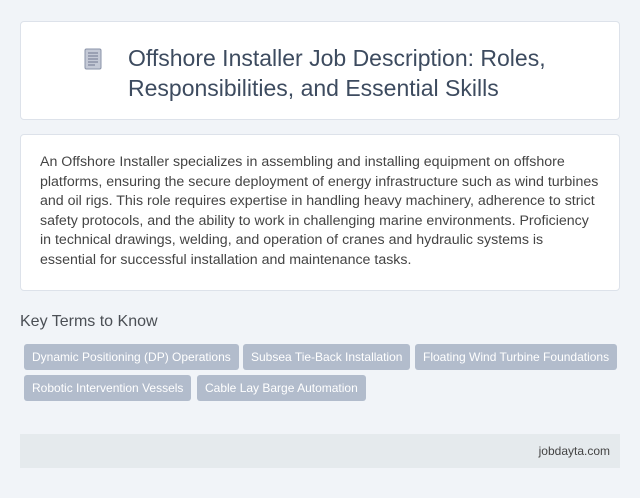  Describe the element at coordinates (327, 357) in the screenshot. I see `key-term-tag: Subsea Tie-Back Installation` at that location.